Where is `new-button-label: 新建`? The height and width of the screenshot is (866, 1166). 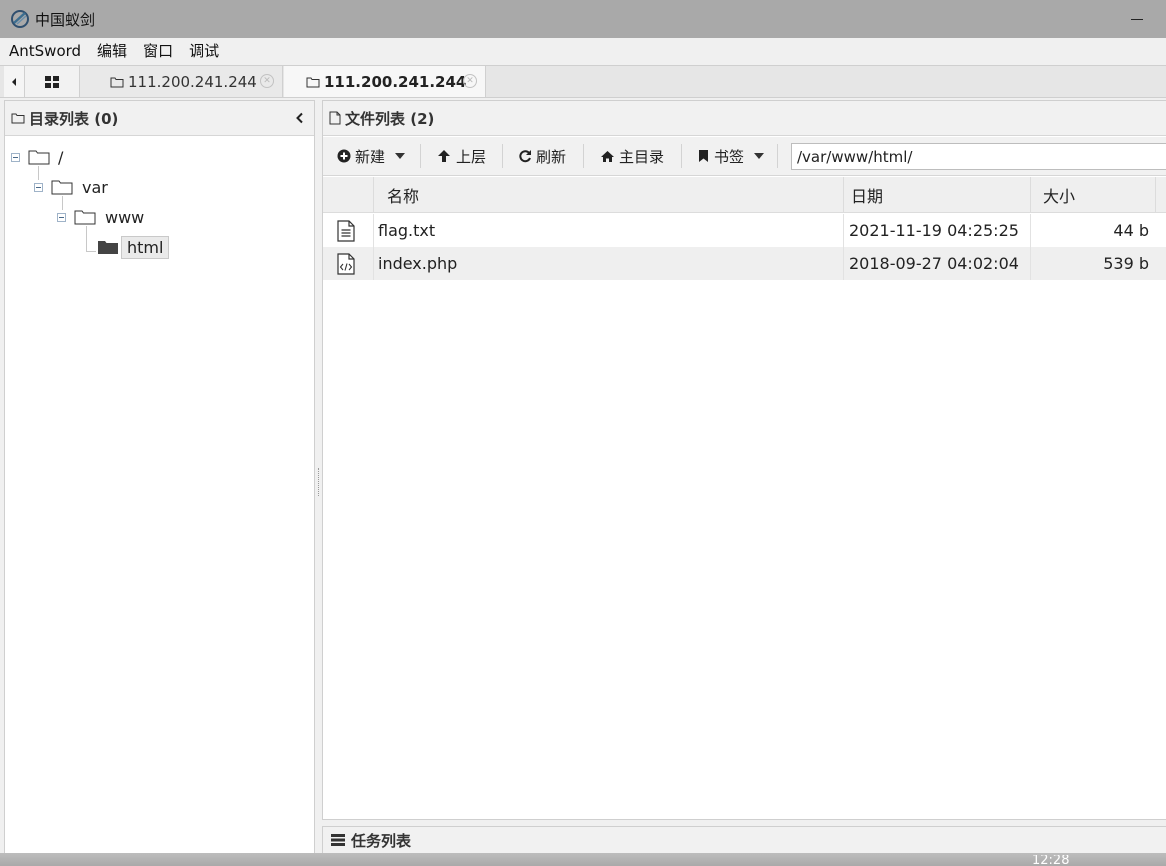
new-button-label: 新建 is located at coordinates (370, 156).